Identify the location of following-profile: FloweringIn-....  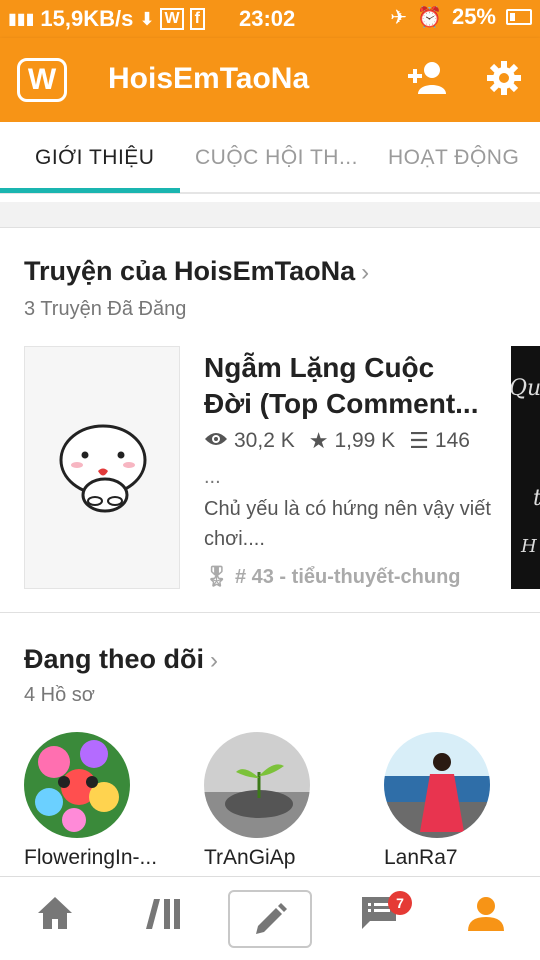
(99, 801).